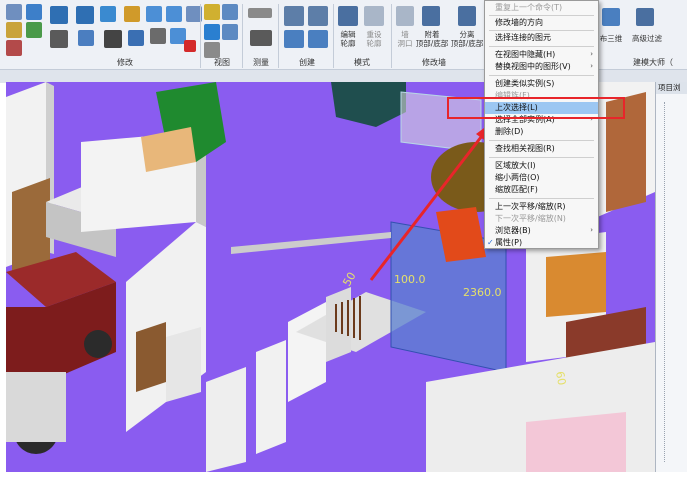 Image resolution: width=687 pixels, height=480 pixels. What do you see at coordinates (212, 50) in the screenshot?
I see `hide-element-icon` at bounding box center [212, 50].